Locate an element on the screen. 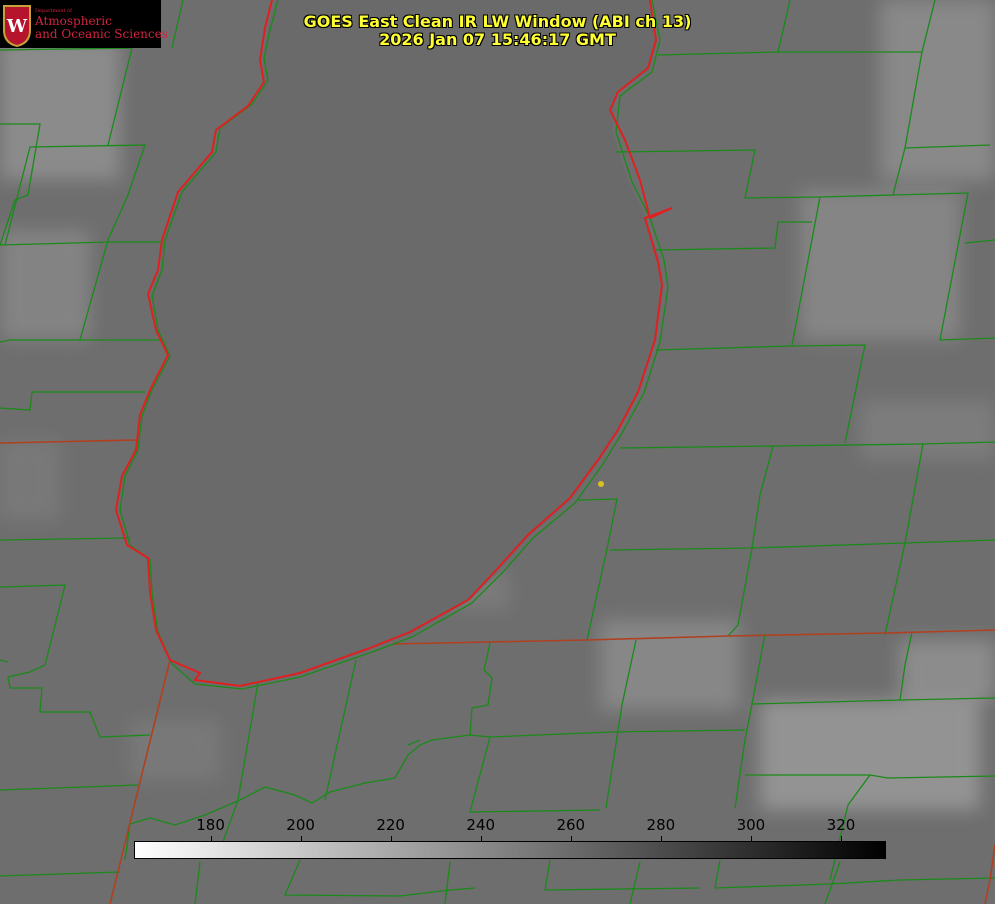 The height and width of the screenshot is (904, 995). colorbar is located at coordinates (510, 850).